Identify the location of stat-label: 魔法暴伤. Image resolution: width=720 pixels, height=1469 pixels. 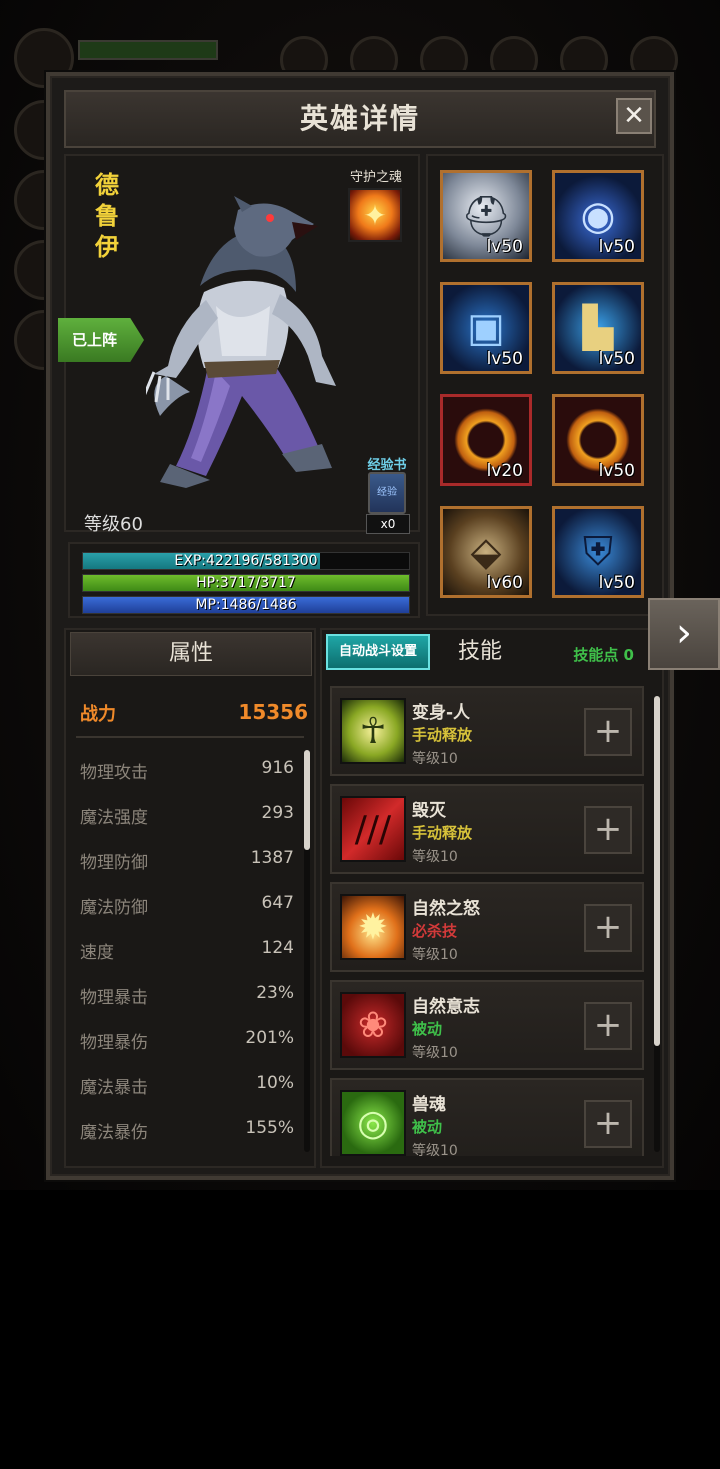
(114, 1133).